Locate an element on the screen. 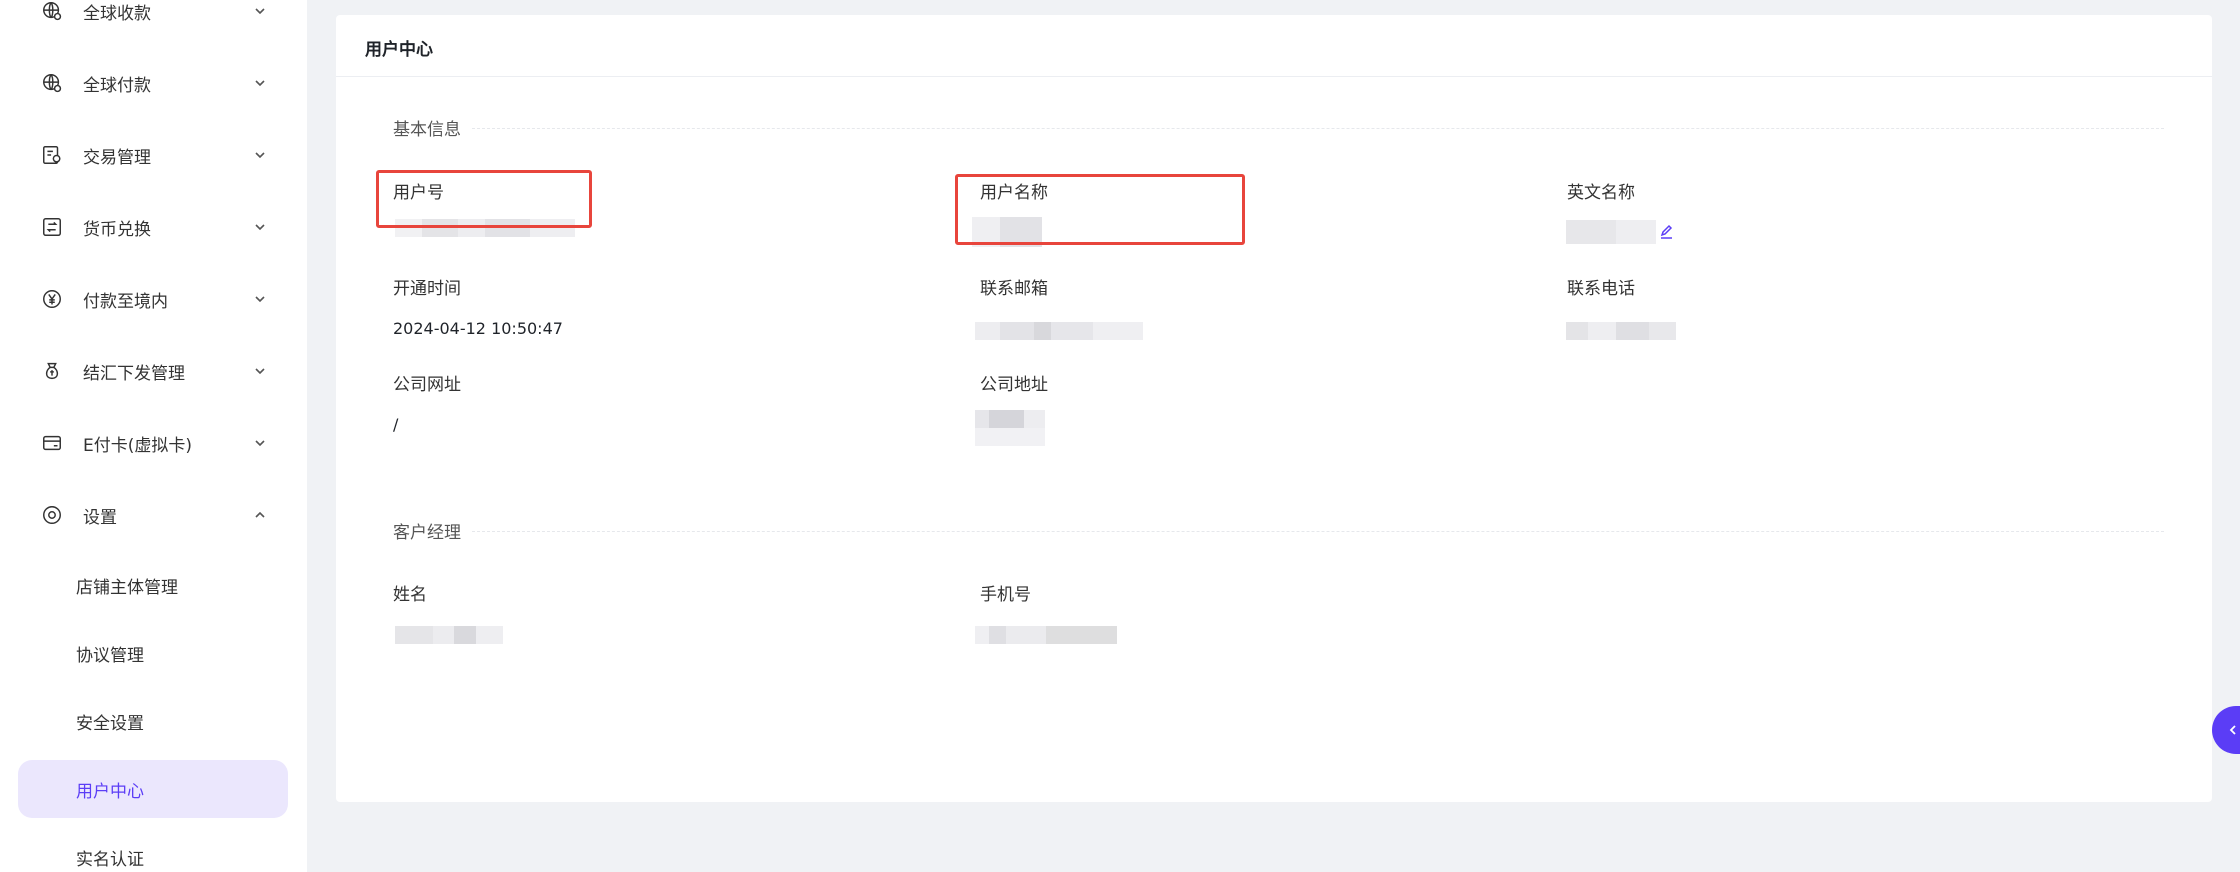 This screenshot has height=872, width=2240. field-label-manager-name: 姓名 is located at coordinates (410, 595).